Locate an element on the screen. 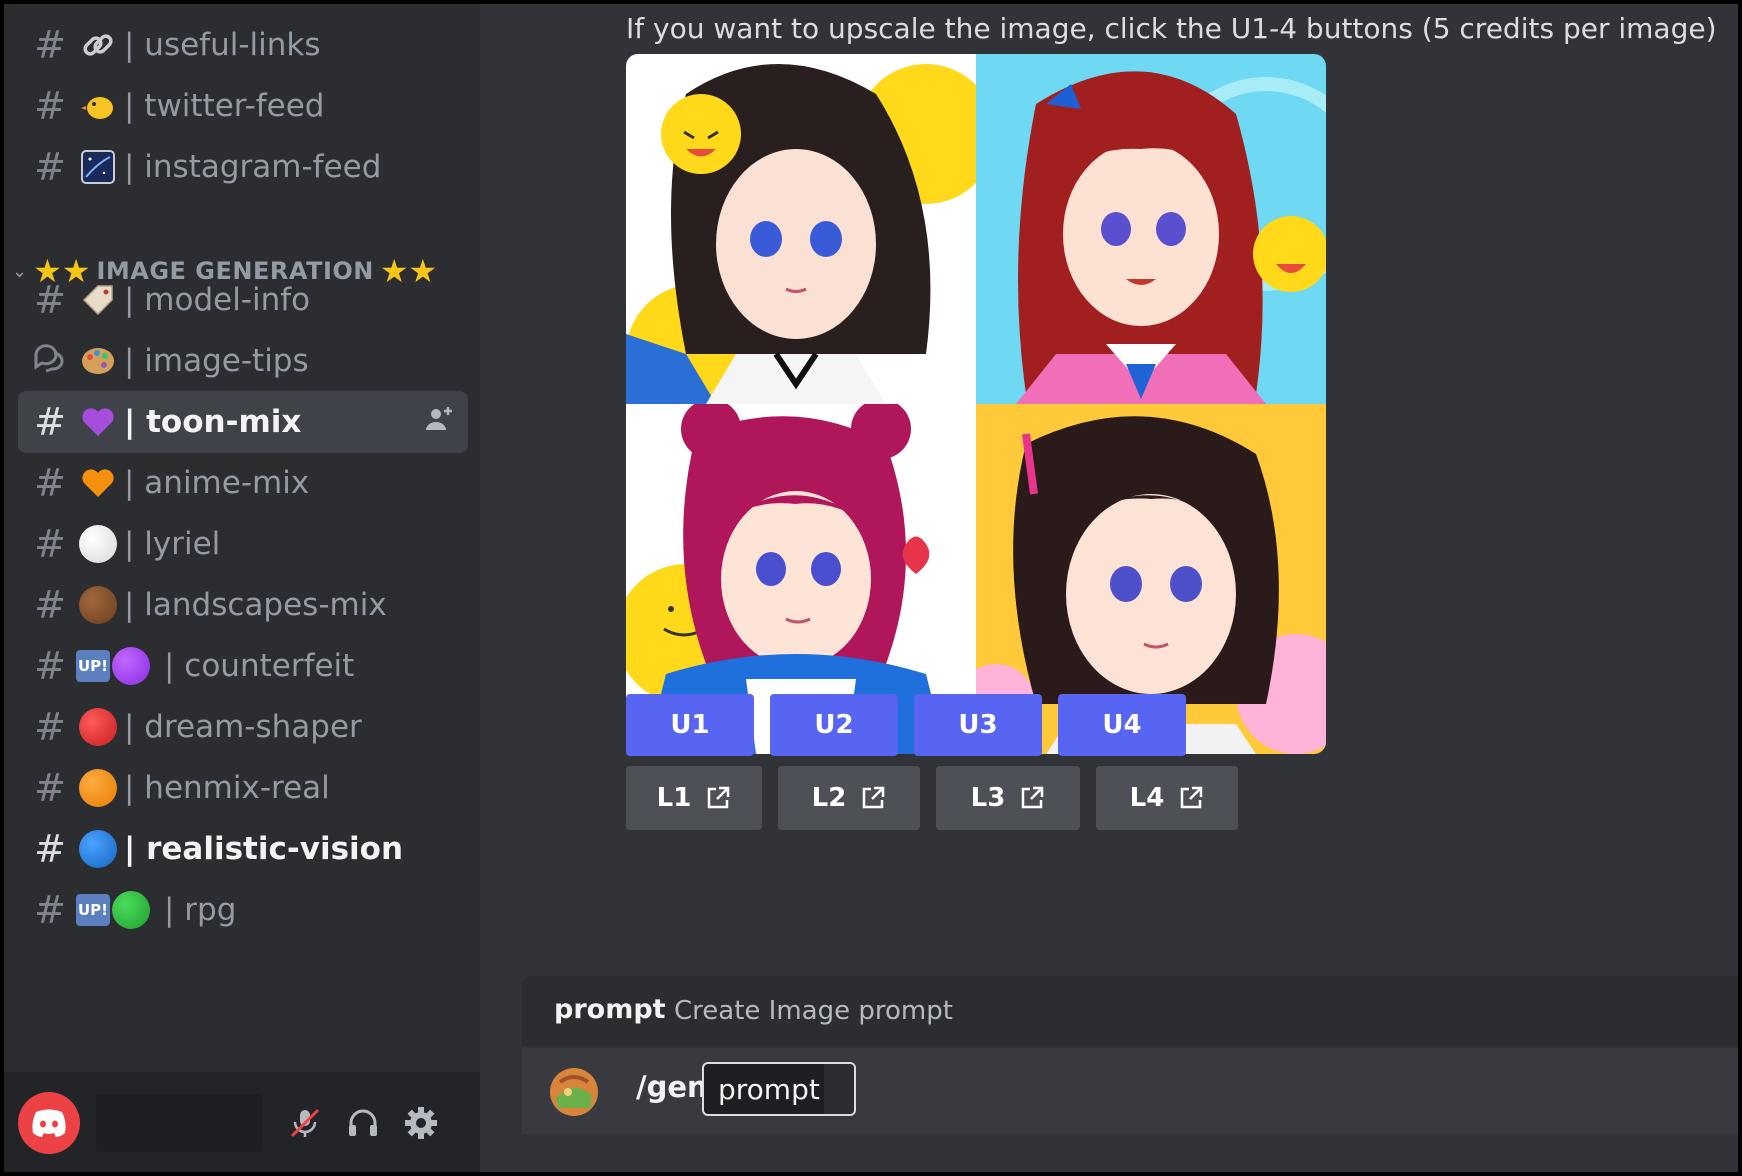  prompt-option-field: prompt is located at coordinates (779, 1089).